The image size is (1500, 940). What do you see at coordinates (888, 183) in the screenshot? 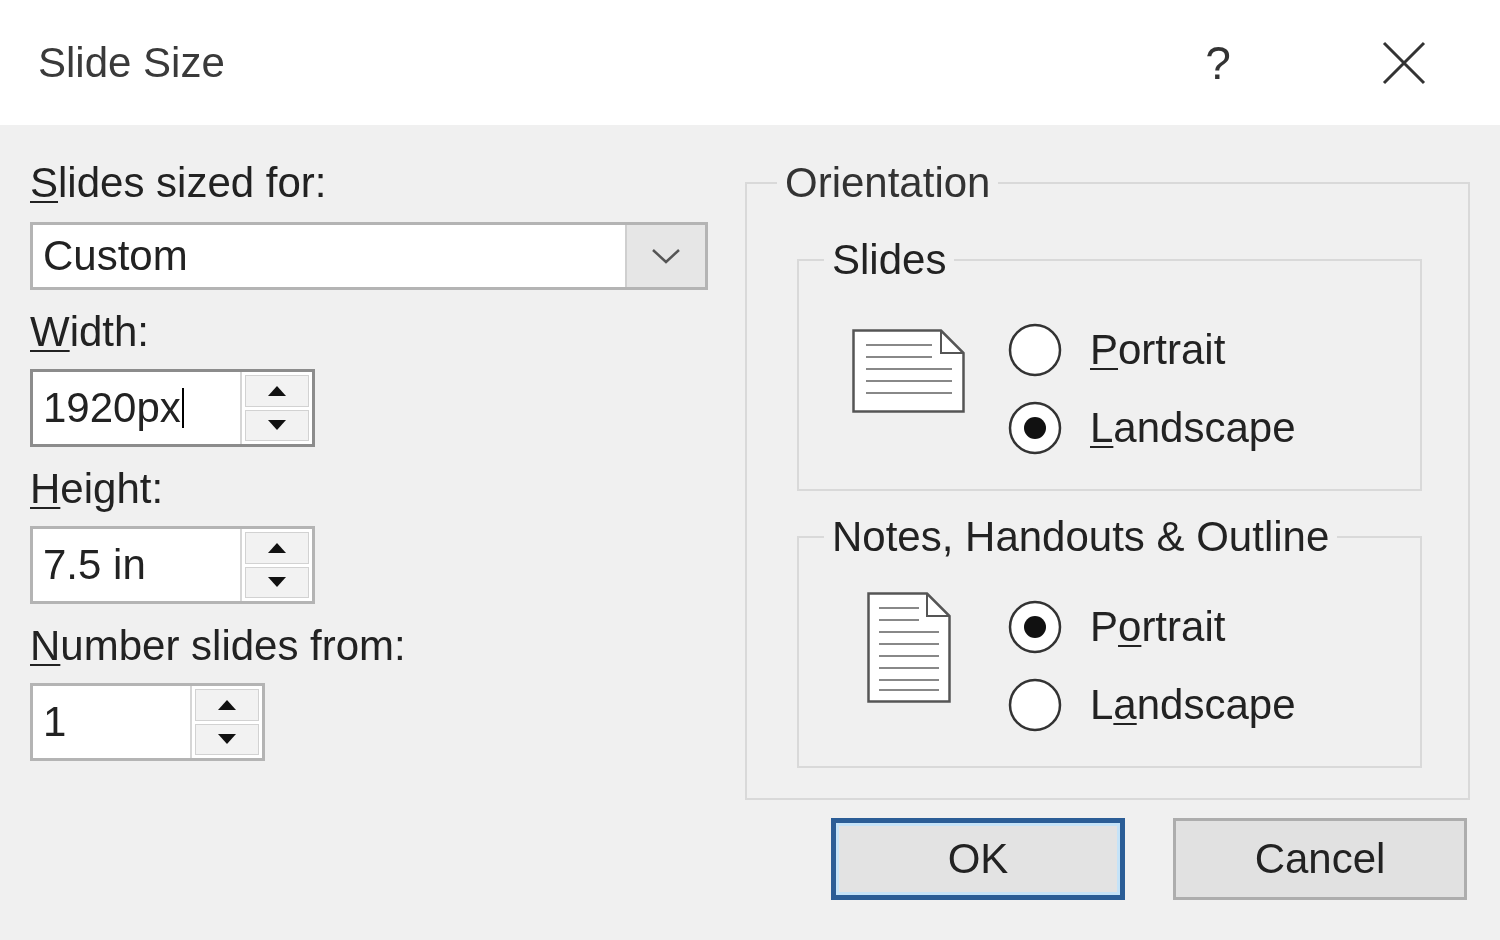
I see `group-title: Orientation` at bounding box center [888, 183].